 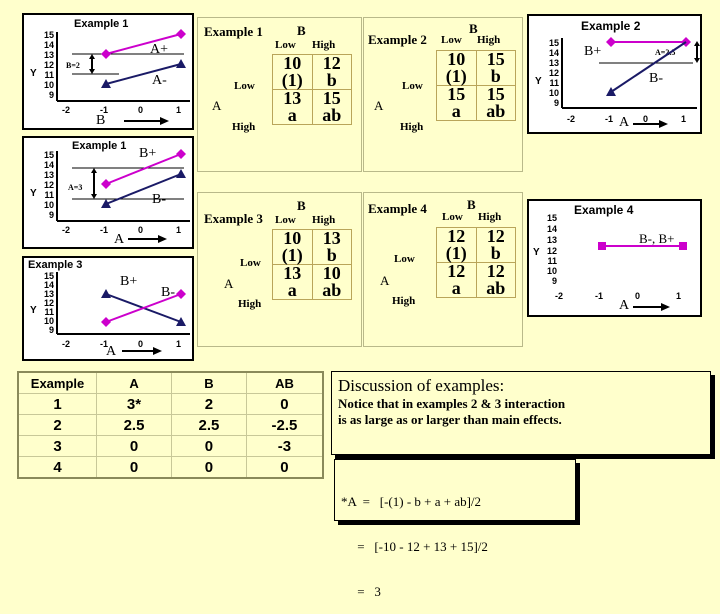 I want to click on table-row: 12 (1) 12 b, so click(x=476, y=245).